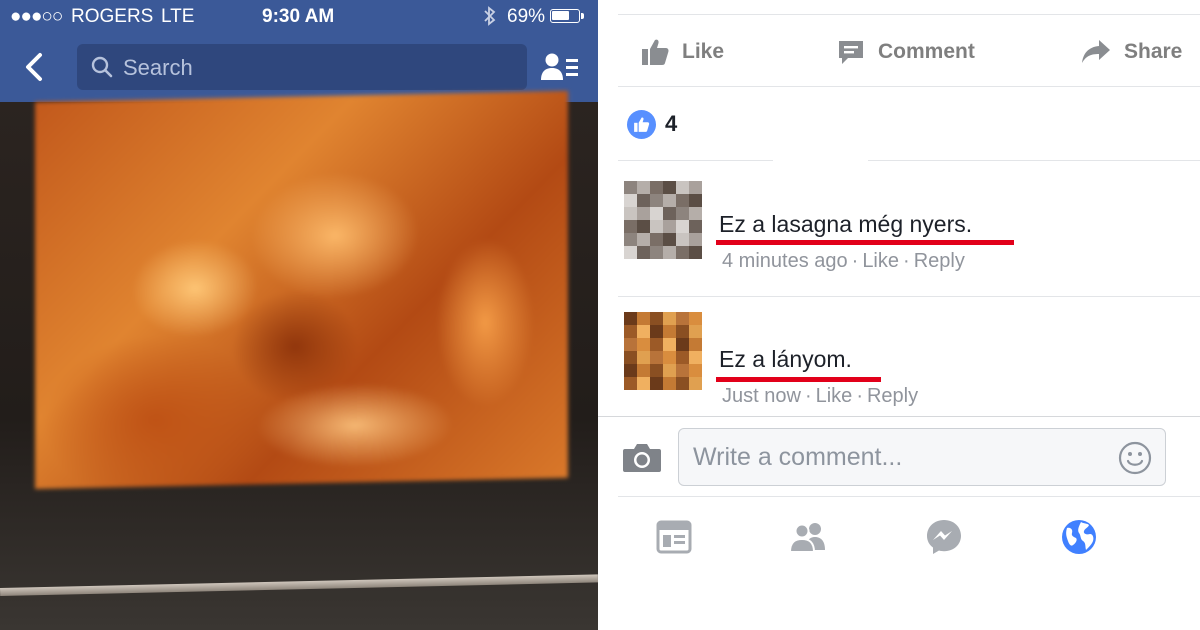  Describe the element at coordinates (671, 123) in the screenshot. I see `like-count: 4` at that location.